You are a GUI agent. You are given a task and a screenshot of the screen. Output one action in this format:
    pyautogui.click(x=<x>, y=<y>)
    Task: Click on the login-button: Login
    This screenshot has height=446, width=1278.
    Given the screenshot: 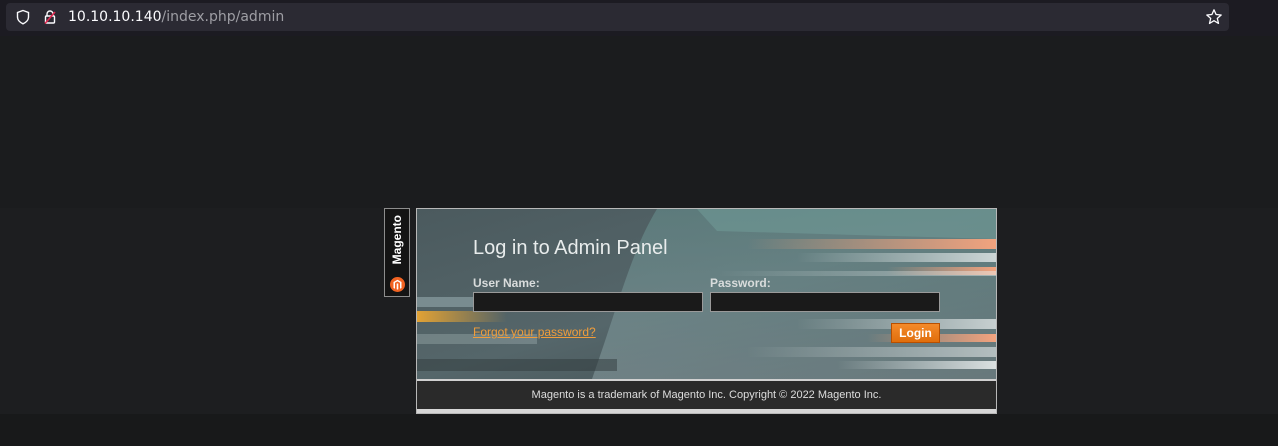 What is the action you would take?
    pyautogui.click(x=915, y=333)
    